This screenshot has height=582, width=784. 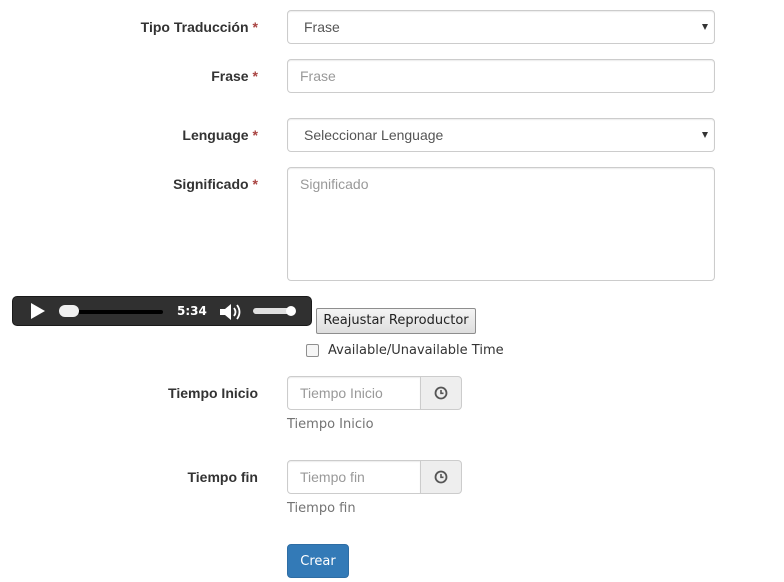 I want to click on lenguage-label: Lenguage *, so click(x=220, y=135).